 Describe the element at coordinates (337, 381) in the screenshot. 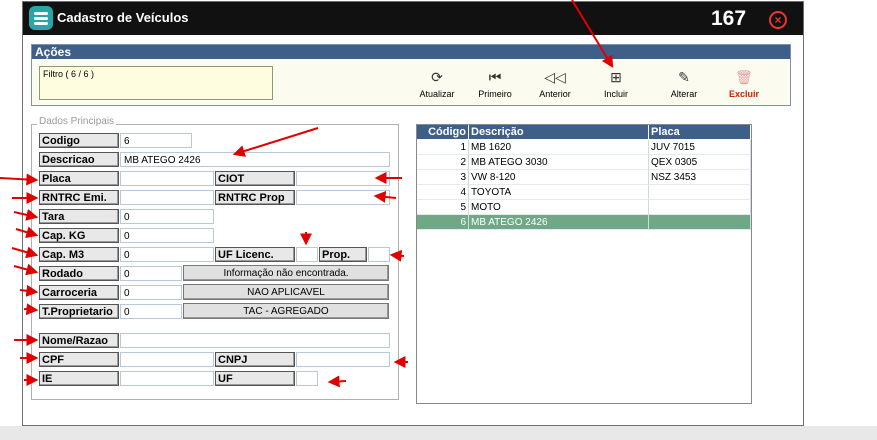

I see `arrow-uf` at that location.